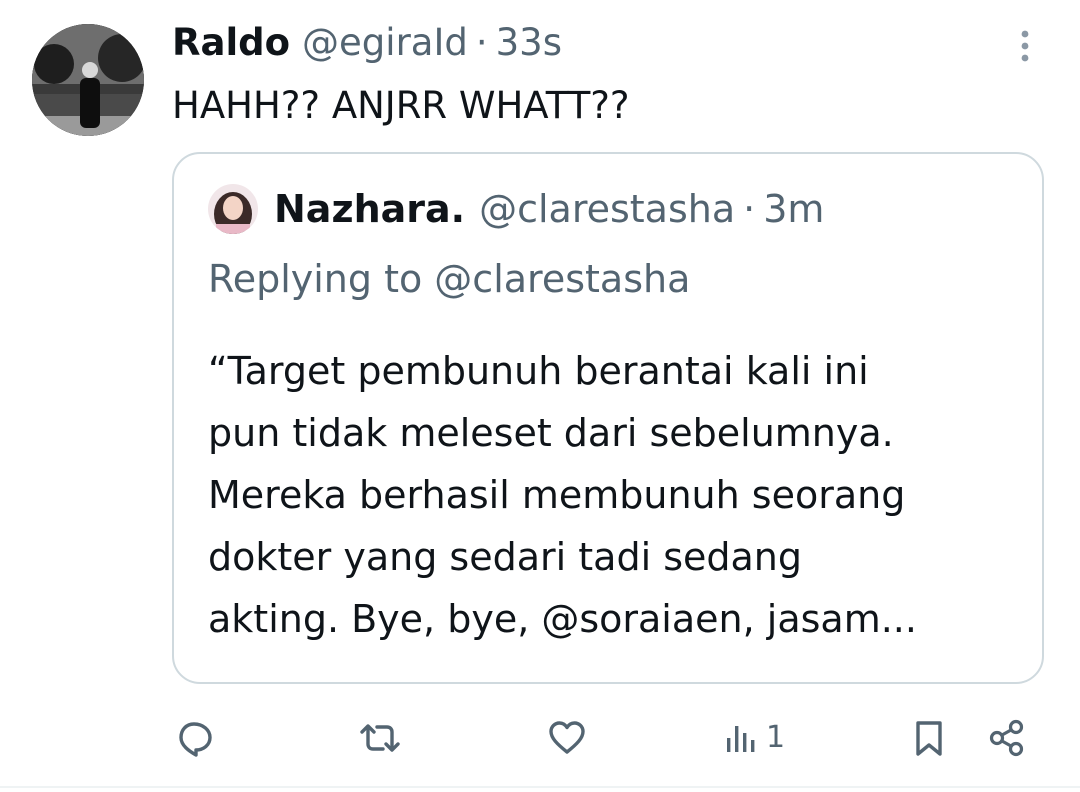 The width and height of the screenshot is (1080, 792). I want to click on reply-icon, so click(195, 739).